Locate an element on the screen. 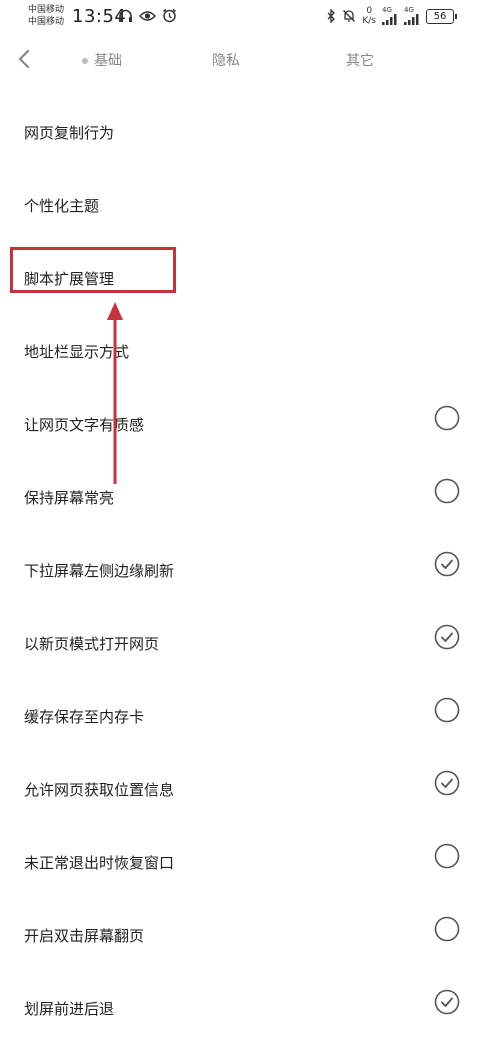 This screenshot has height=1040, width=480. eye-icon is located at coordinates (147, 15).